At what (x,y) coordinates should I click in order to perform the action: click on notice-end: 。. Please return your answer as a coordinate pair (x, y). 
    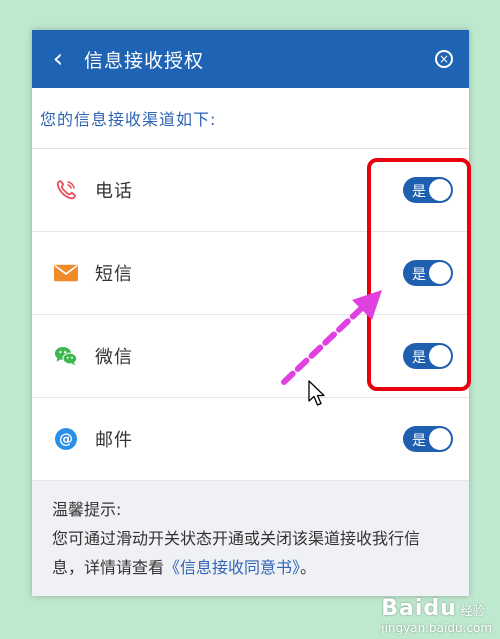
    Looking at the image, I should click on (308, 567).